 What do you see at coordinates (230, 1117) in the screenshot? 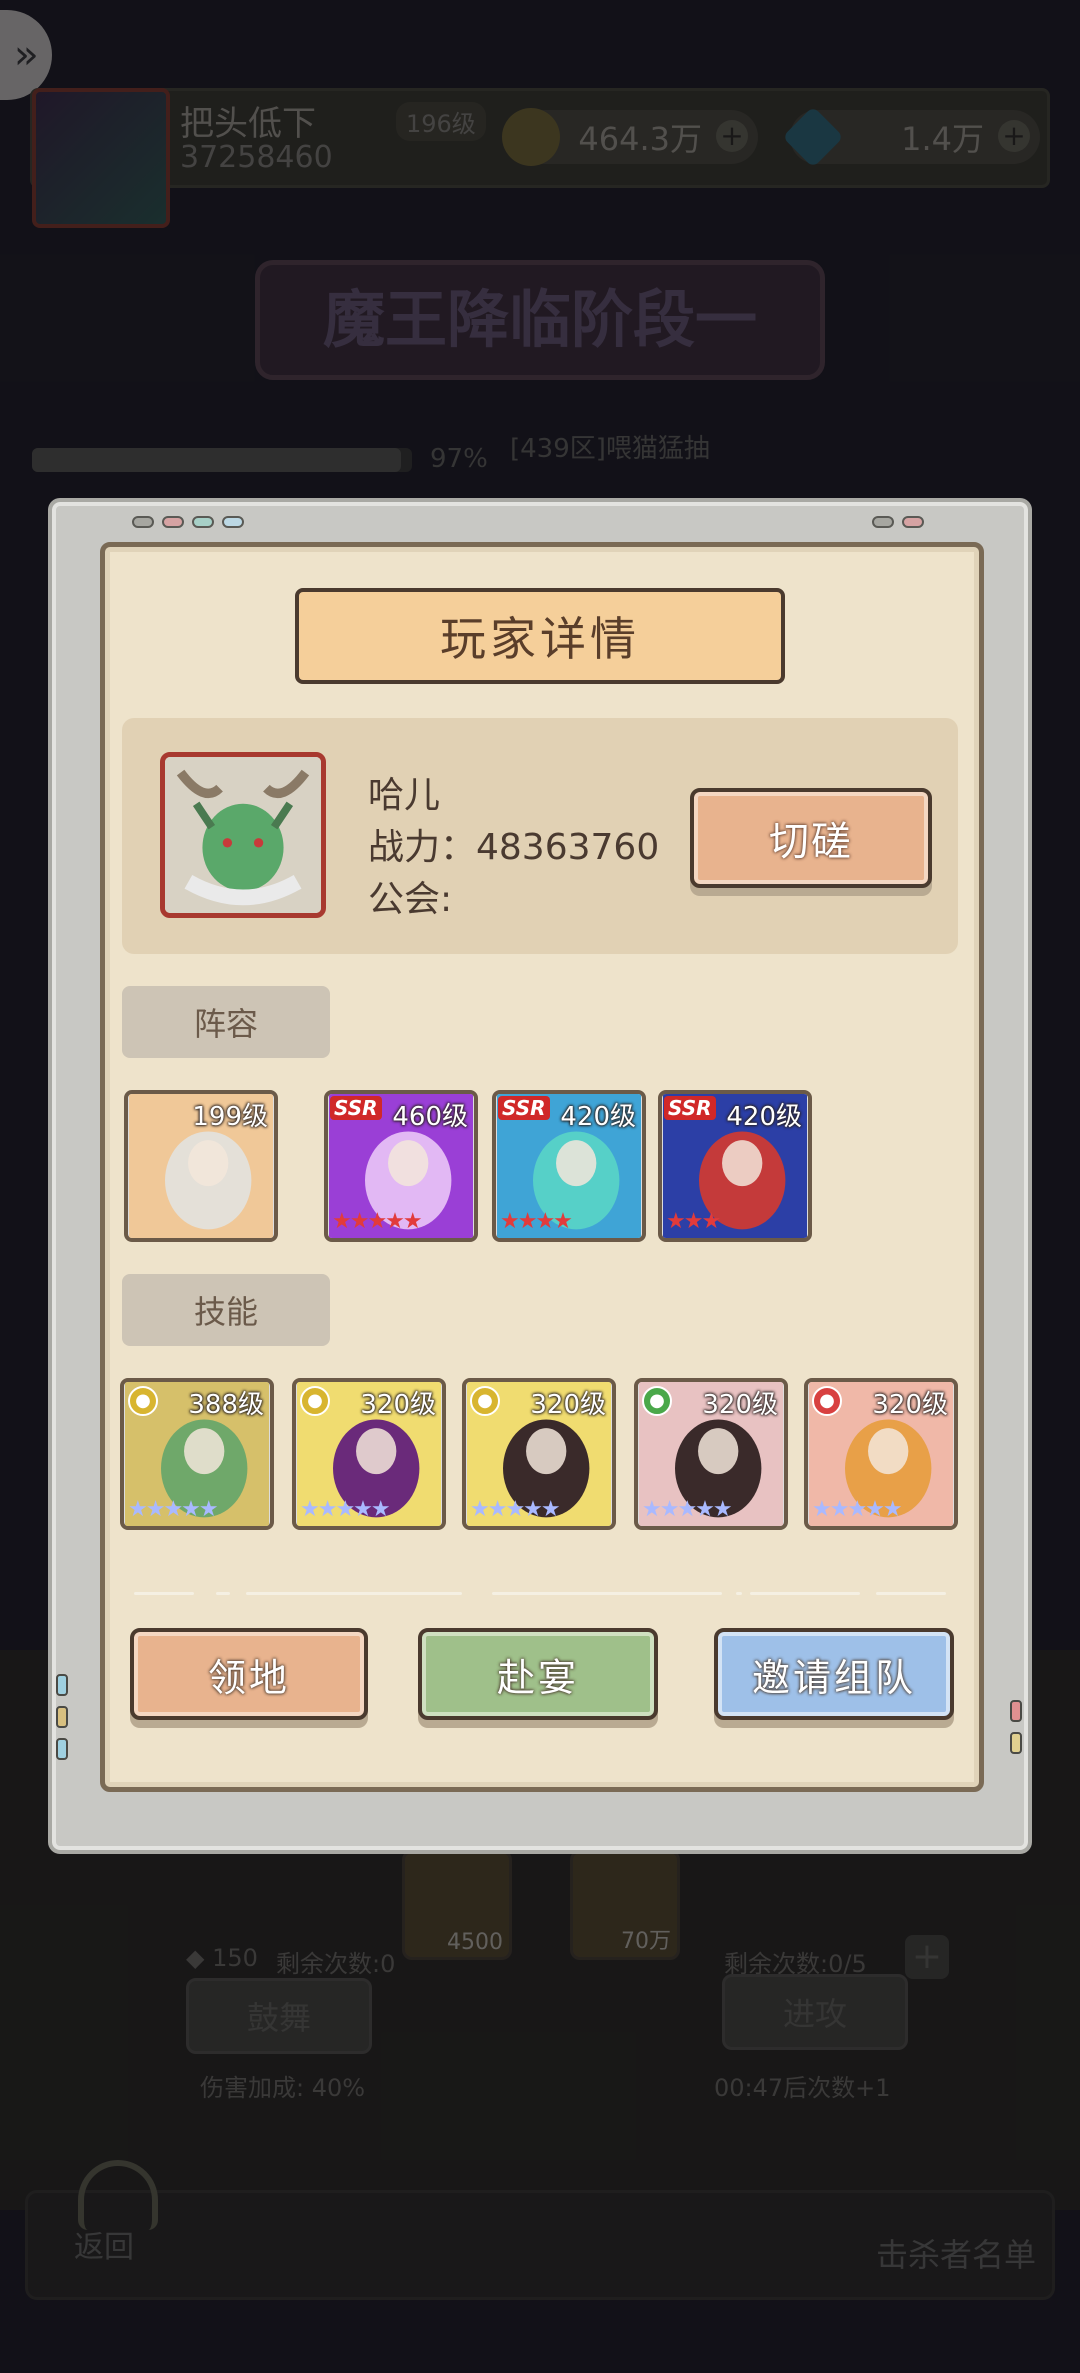
I see `hero-level: 199级` at bounding box center [230, 1117].